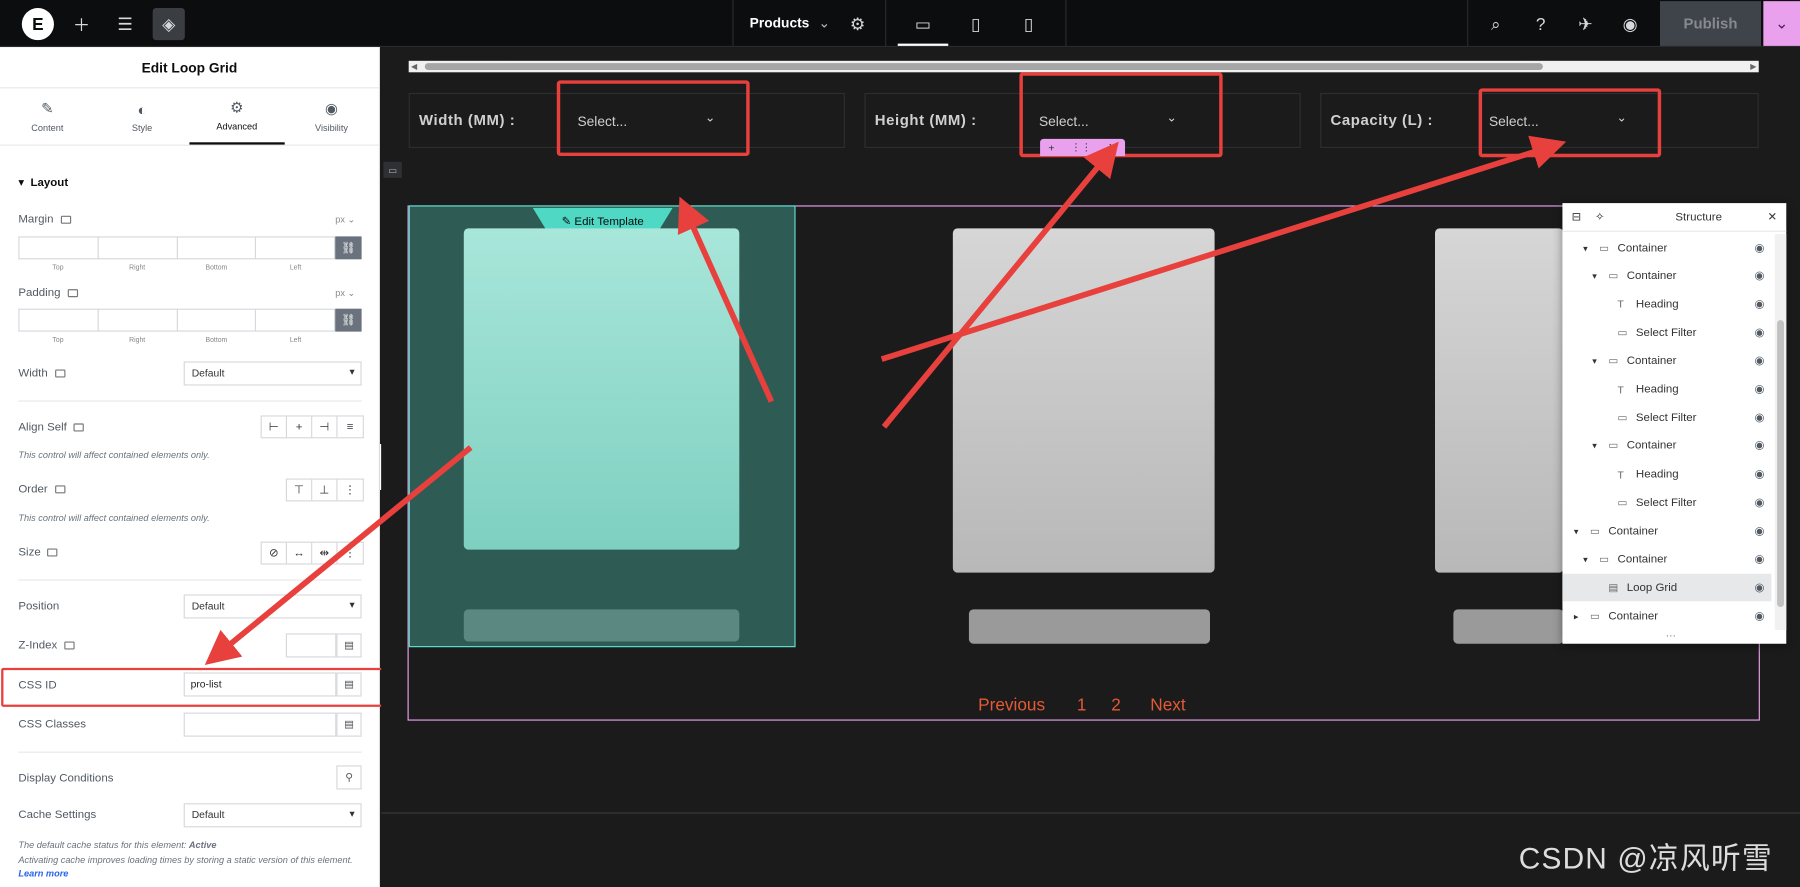  What do you see at coordinates (1011, 705) in the screenshot?
I see `pagination-previous: Previous` at bounding box center [1011, 705].